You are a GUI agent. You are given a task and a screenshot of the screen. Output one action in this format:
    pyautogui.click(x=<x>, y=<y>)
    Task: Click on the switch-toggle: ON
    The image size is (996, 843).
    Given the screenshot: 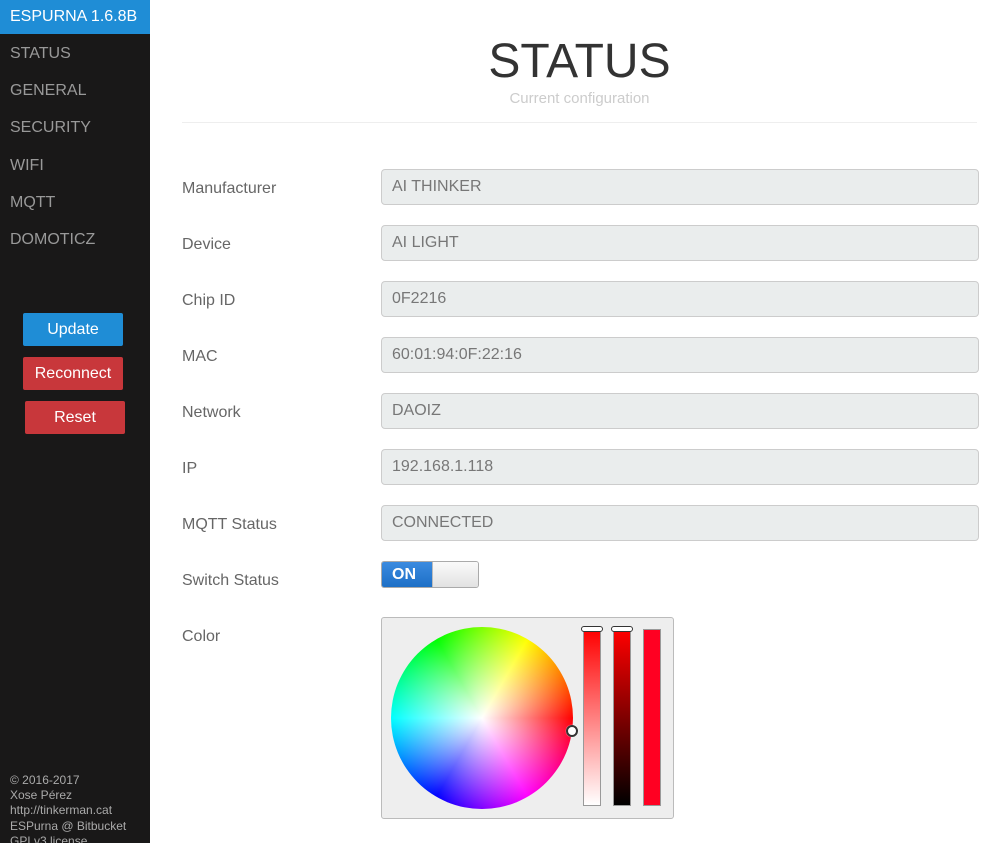 What is the action you would take?
    pyautogui.click(x=430, y=574)
    